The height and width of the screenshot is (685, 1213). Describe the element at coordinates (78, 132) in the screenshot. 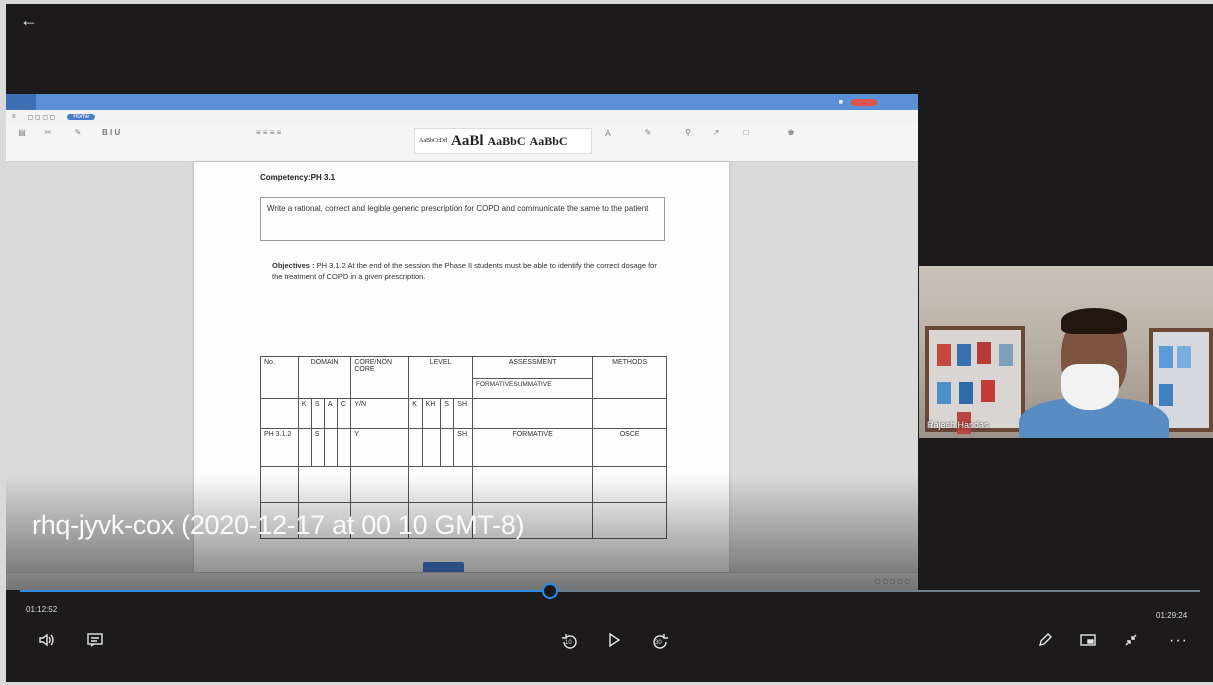

I see `format-painter-icon: ✎` at that location.